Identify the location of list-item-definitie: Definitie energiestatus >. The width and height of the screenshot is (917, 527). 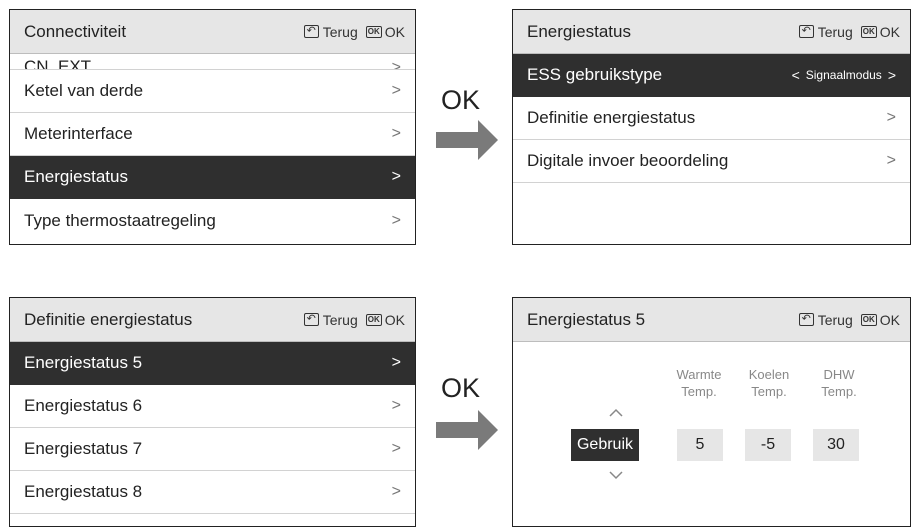
(711, 118).